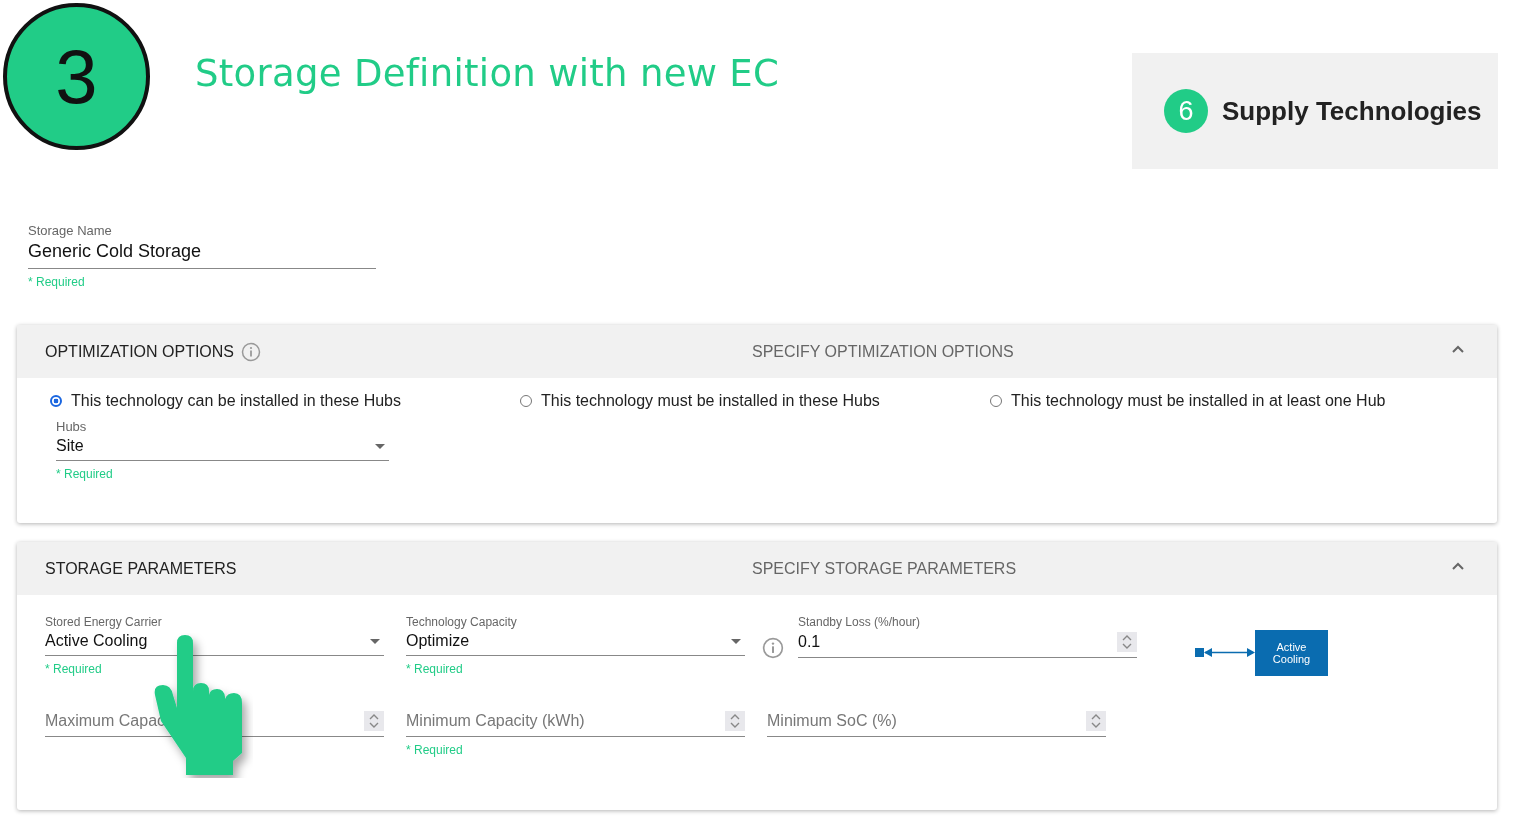 This screenshot has height=824, width=1515. Describe the element at coordinates (70, 230) in the screenshot. I see `field-label: Storage Name` at that location.